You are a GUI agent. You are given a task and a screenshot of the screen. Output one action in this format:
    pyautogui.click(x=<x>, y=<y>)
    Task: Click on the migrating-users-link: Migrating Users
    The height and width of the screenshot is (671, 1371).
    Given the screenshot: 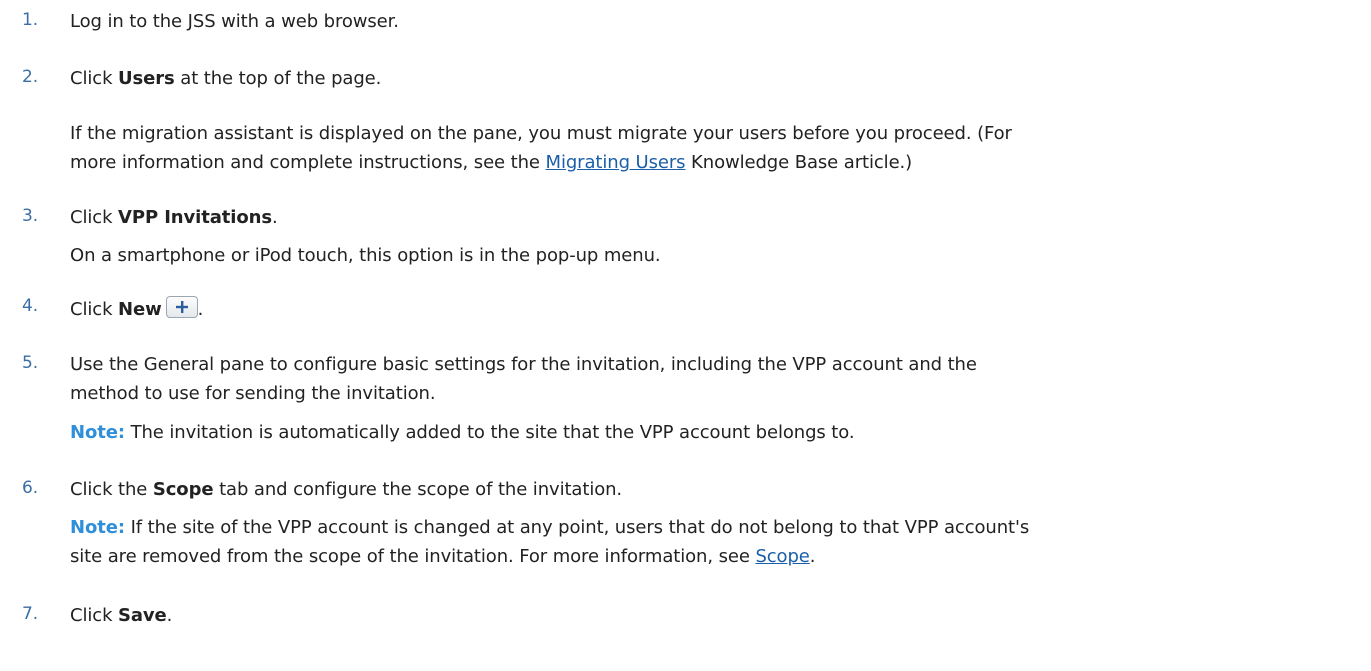 What is the action you would take?
    pyautogui.click(x=616, y=162)
    